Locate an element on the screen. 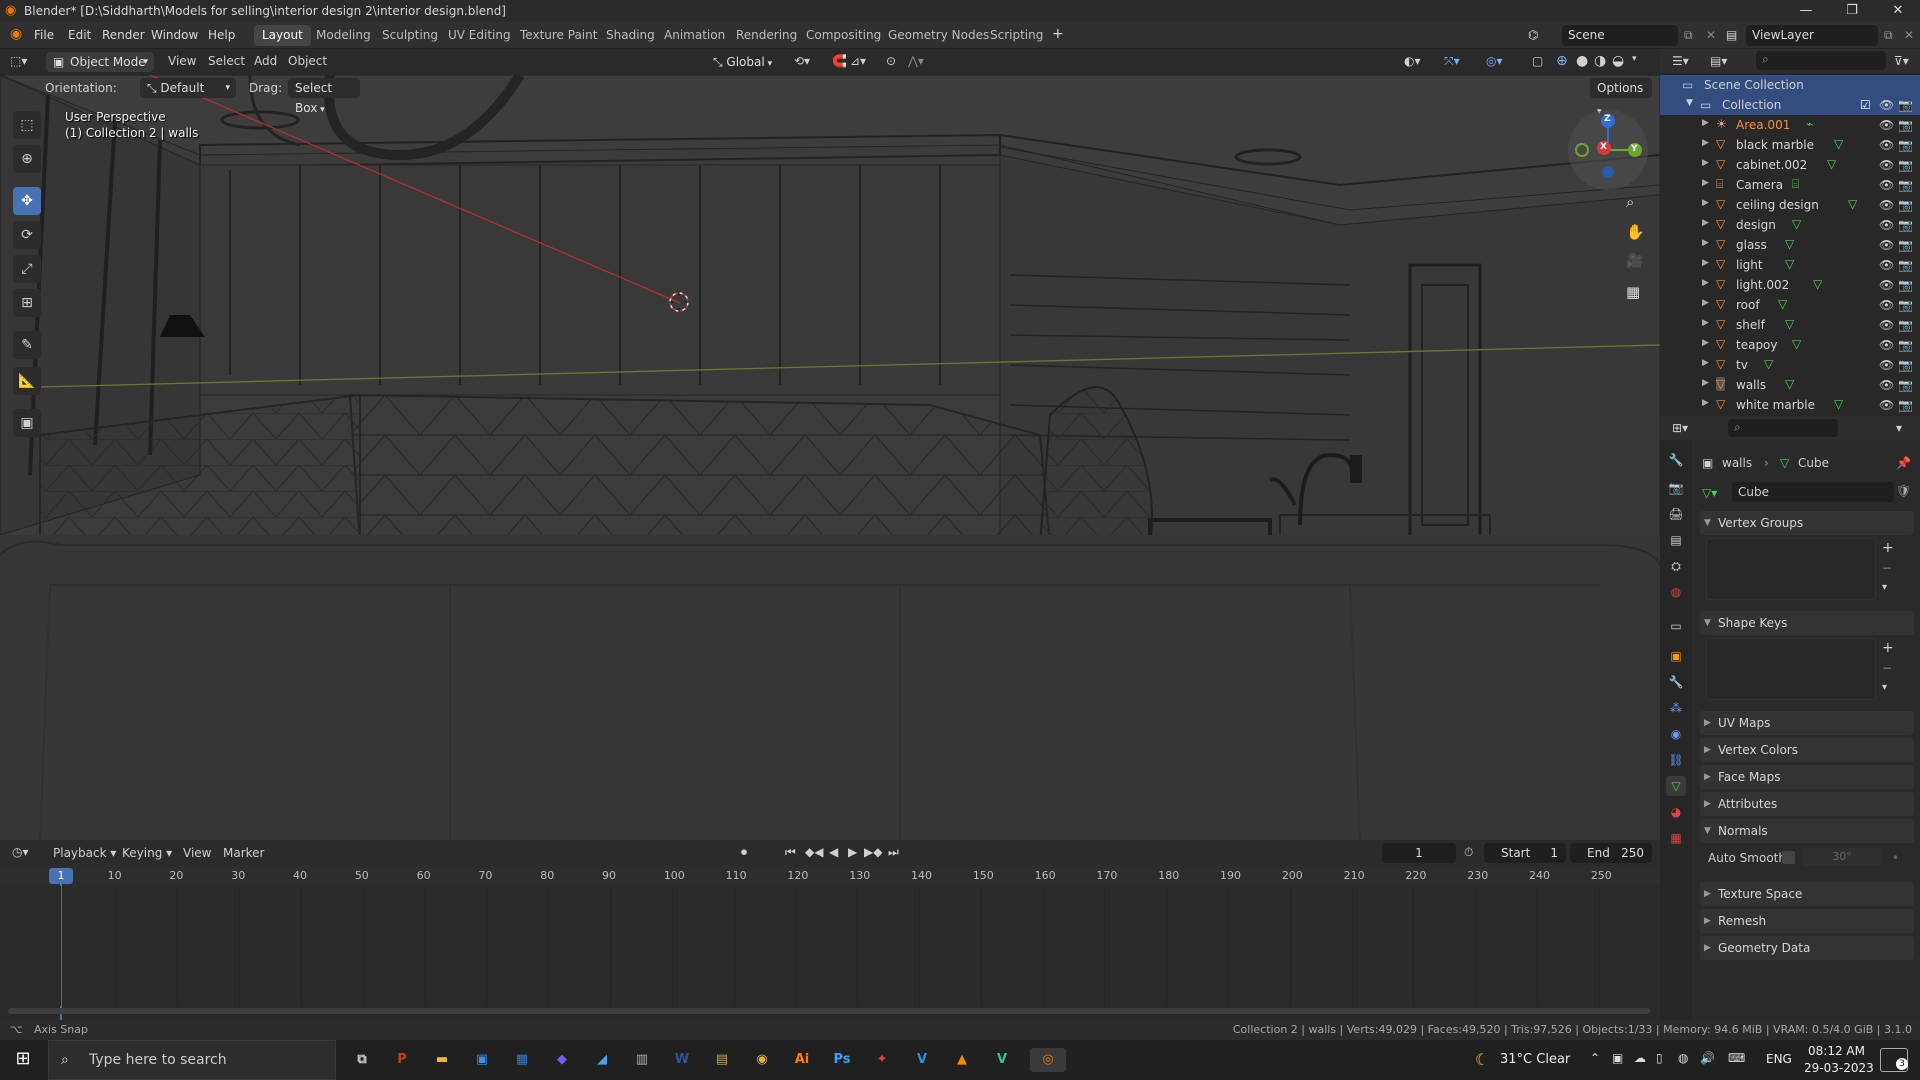 The height and width of the screenshot is (1080, 1920). outliner-item: ▶ ▽ black marble ▽ 👁 📷 is located at coordinates (1790, 145).